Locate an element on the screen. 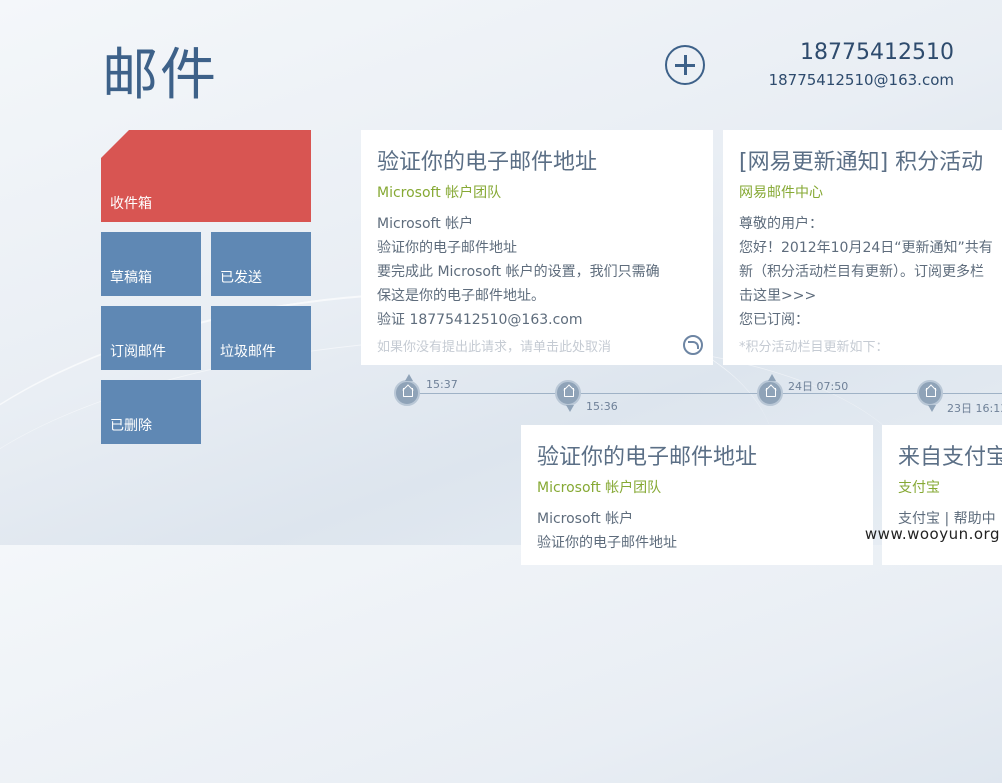  folder-label: 已发送 is located at coordinates (241, 278).